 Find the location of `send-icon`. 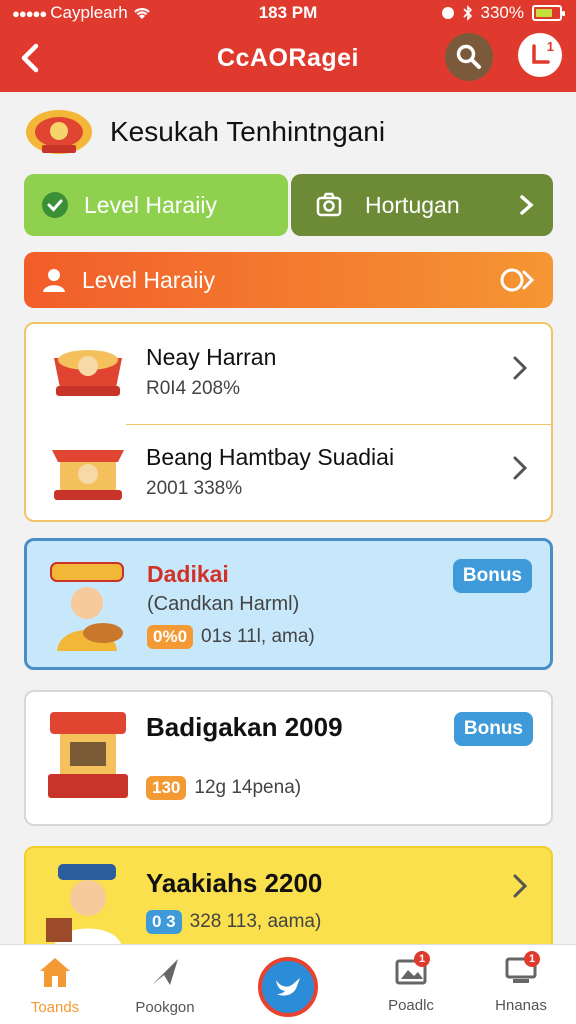

send-icon is located at coordinates (165, 972).